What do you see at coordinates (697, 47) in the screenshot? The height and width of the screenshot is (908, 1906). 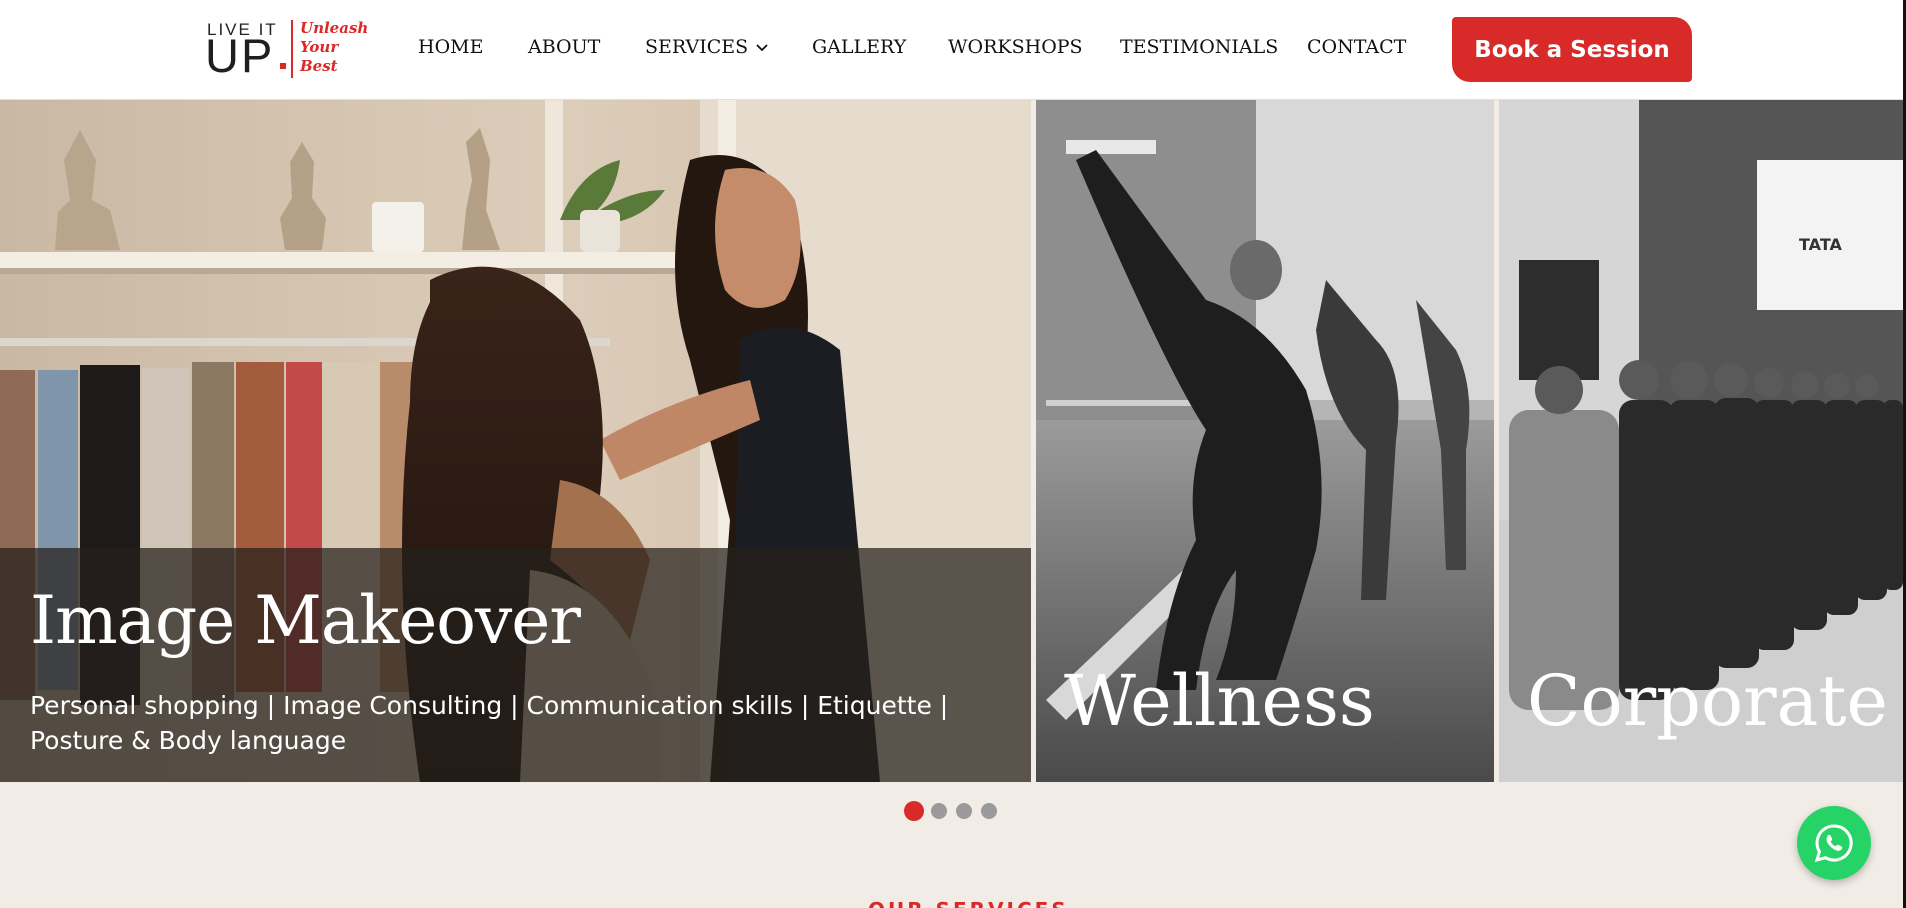 I see `nav-services-label: SERVICES` at bounding box center [697, 47].